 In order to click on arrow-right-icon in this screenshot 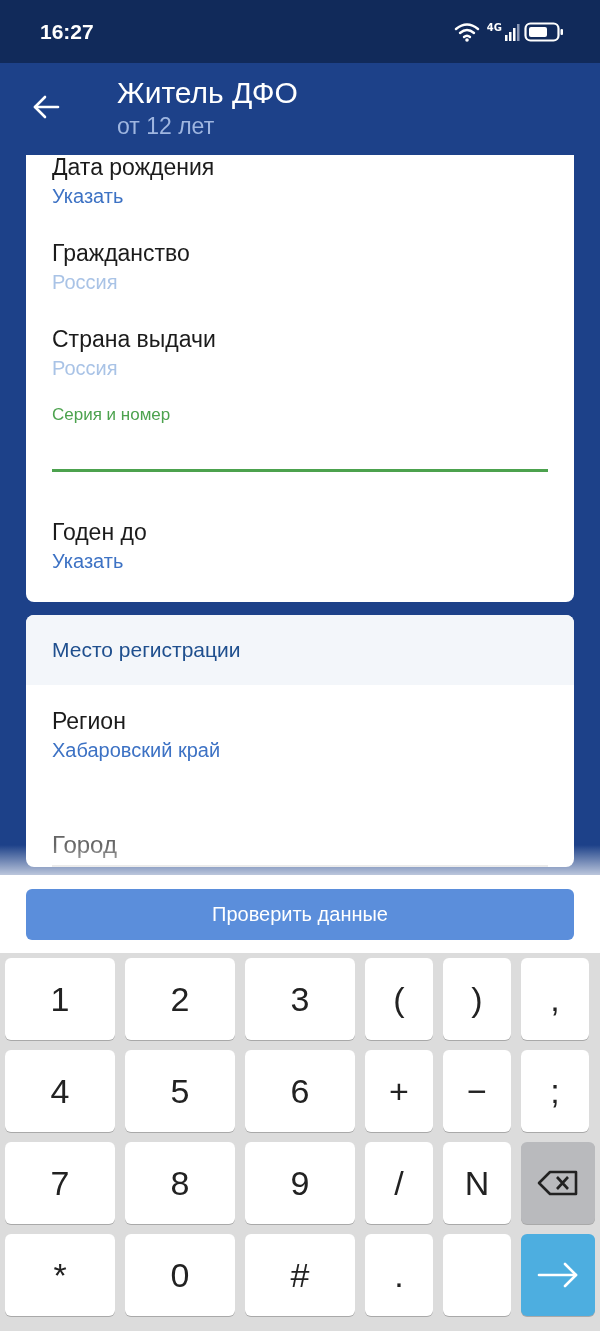, I will do `click(558, 1275)`.